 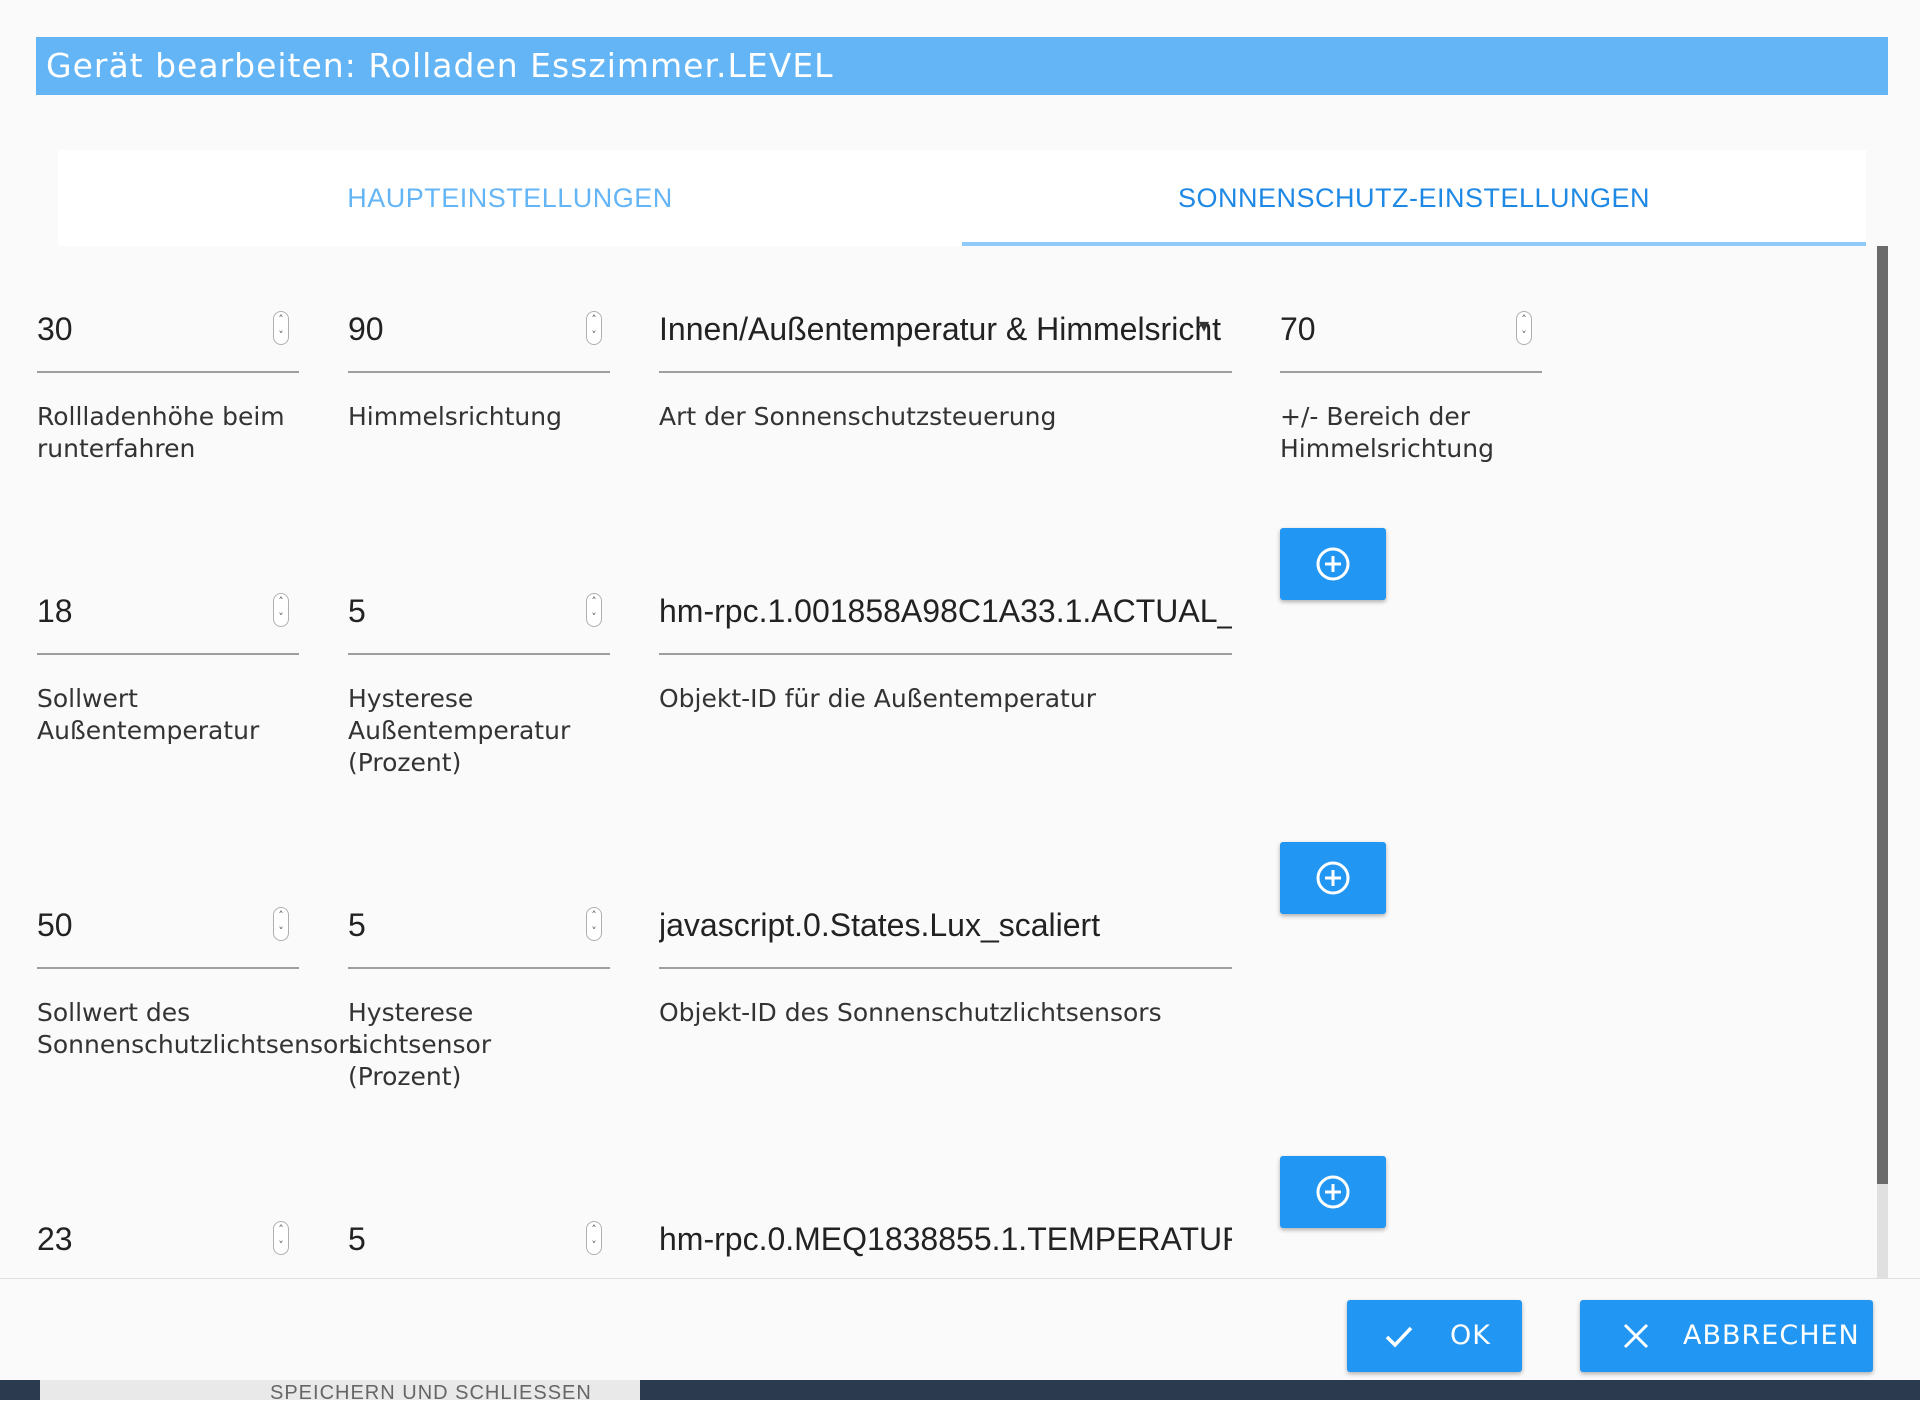 What do you see at coordinates (458, 611) in the screenshot?
I see `outdoor-temp-hysteresis-input: 5` at bounding box center [458, 611].